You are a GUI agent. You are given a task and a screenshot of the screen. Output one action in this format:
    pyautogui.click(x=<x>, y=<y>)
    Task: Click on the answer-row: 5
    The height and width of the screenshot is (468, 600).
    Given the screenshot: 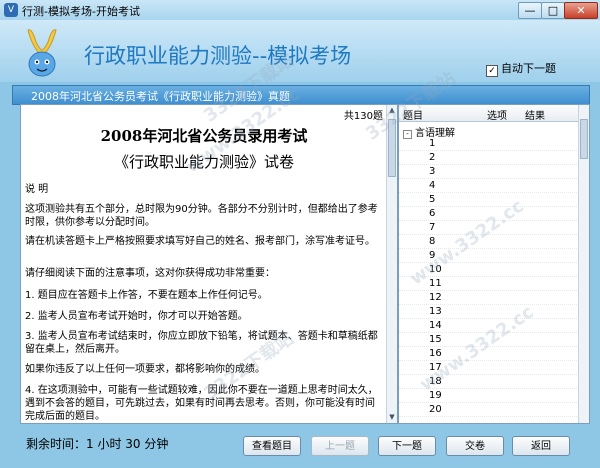 What is the action you would take?
    pyautogui.click(x=489, y=200)
    